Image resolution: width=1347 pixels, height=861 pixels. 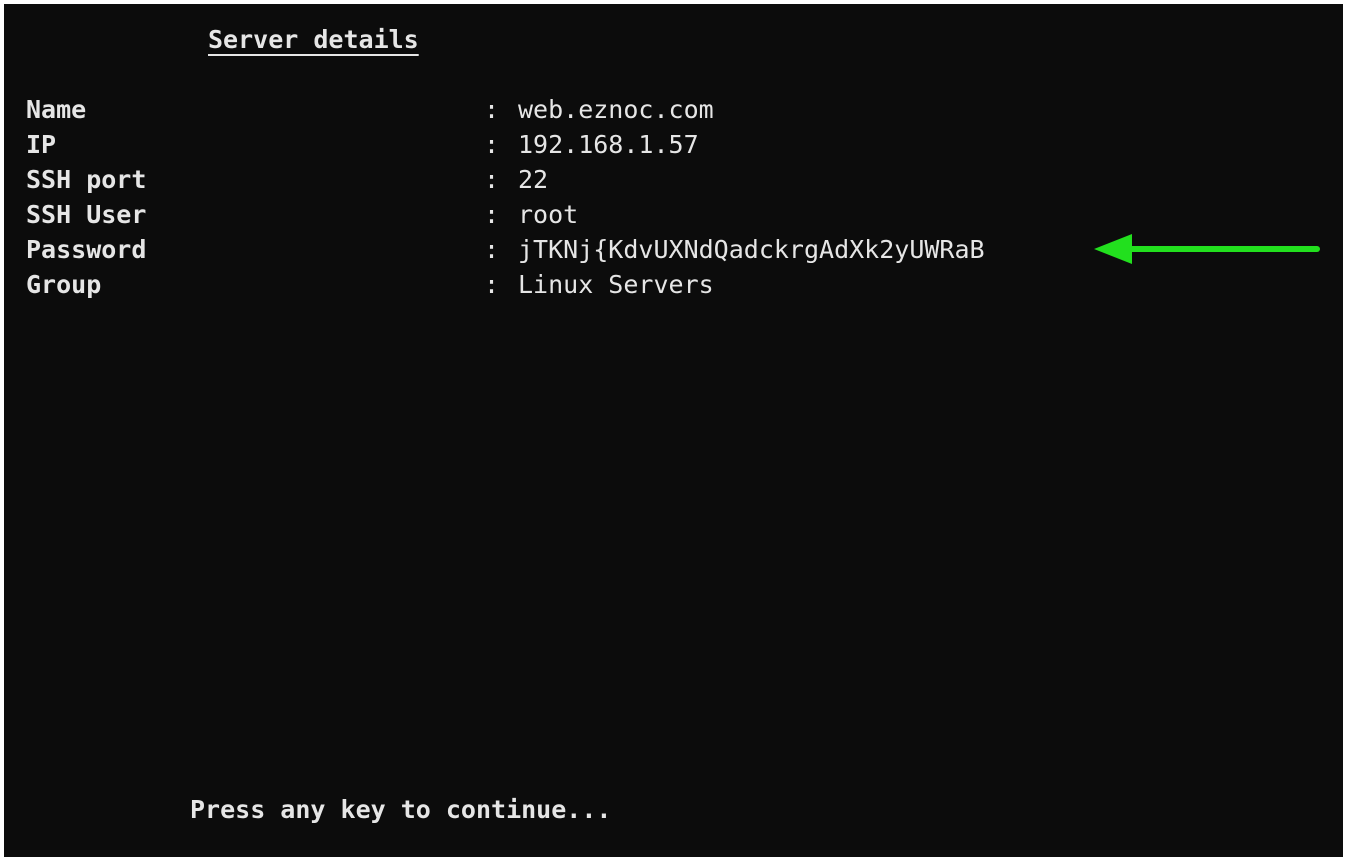 What do you see at coordinates (751, 249) in the screenshot?
I see `password-value: jTKNj{KdvUXNdQadckrgAdXk2yUWRaB` at bounding box center [751, 249].